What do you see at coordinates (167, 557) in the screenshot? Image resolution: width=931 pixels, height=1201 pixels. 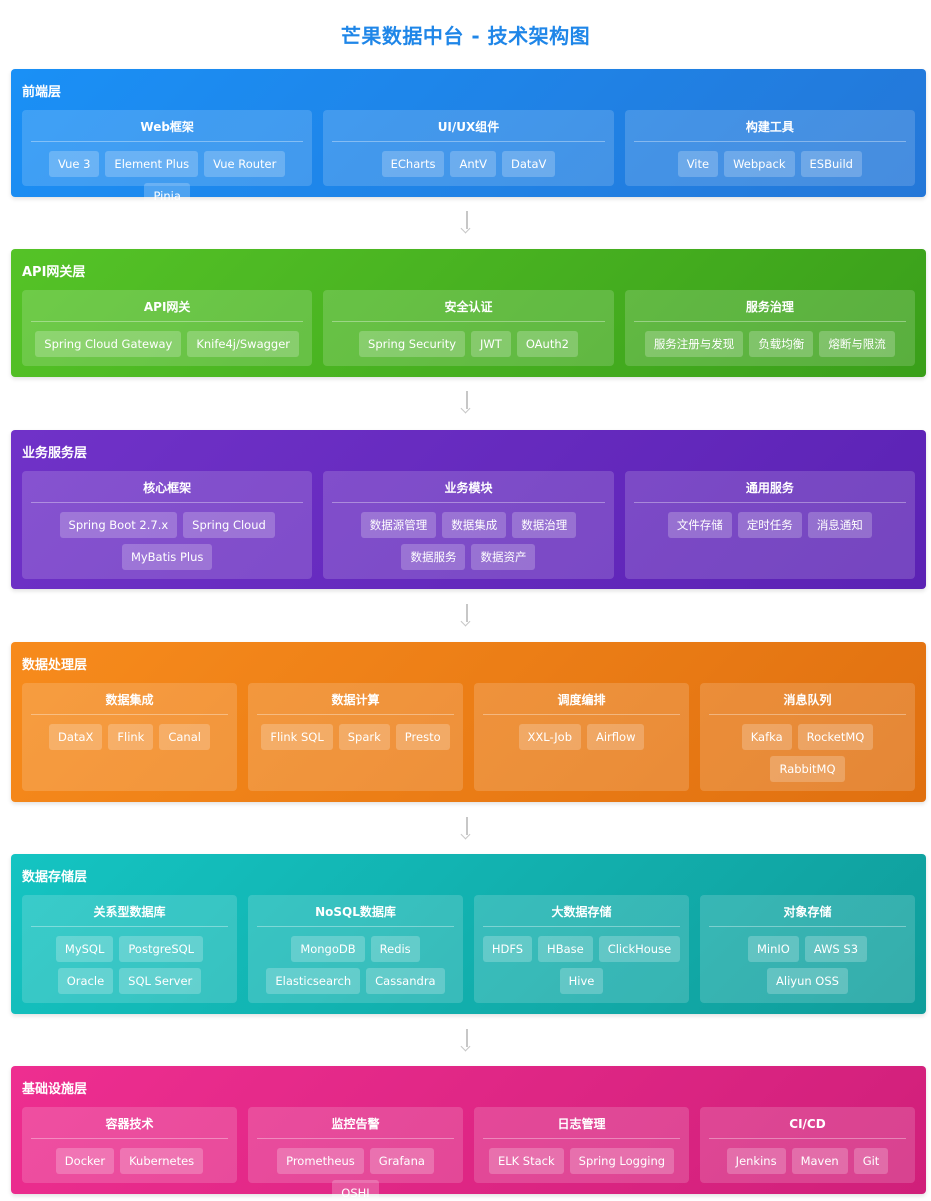 I see `tech-tag: MyBatis Plus` at bounding box center [167, 557].